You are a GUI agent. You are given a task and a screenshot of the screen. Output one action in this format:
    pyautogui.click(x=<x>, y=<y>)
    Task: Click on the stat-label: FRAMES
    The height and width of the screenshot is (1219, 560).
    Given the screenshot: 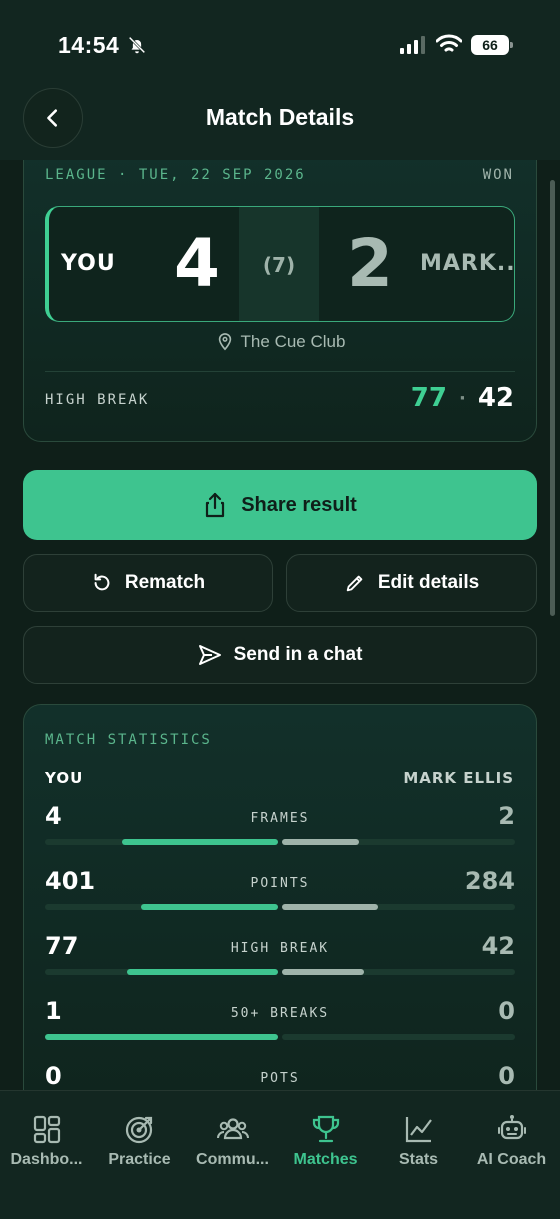 What is the action you would take?
    pyautogui.click(x=280, y=818)
    